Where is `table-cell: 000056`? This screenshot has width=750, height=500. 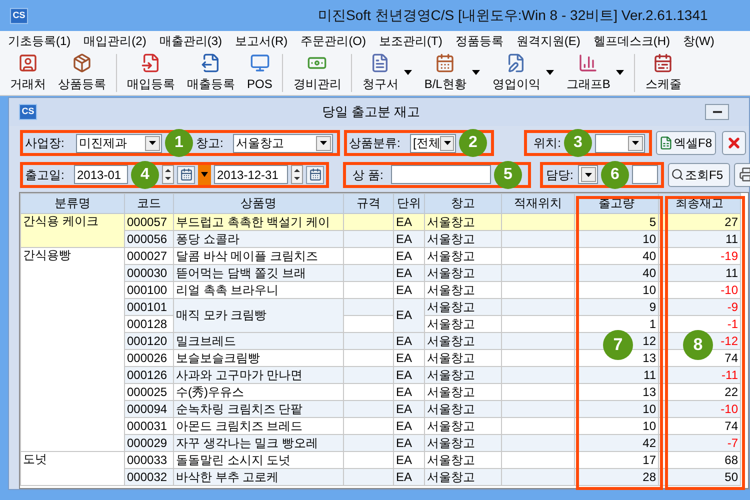 table-cell: 000056 is located at coordinates (149, 239).